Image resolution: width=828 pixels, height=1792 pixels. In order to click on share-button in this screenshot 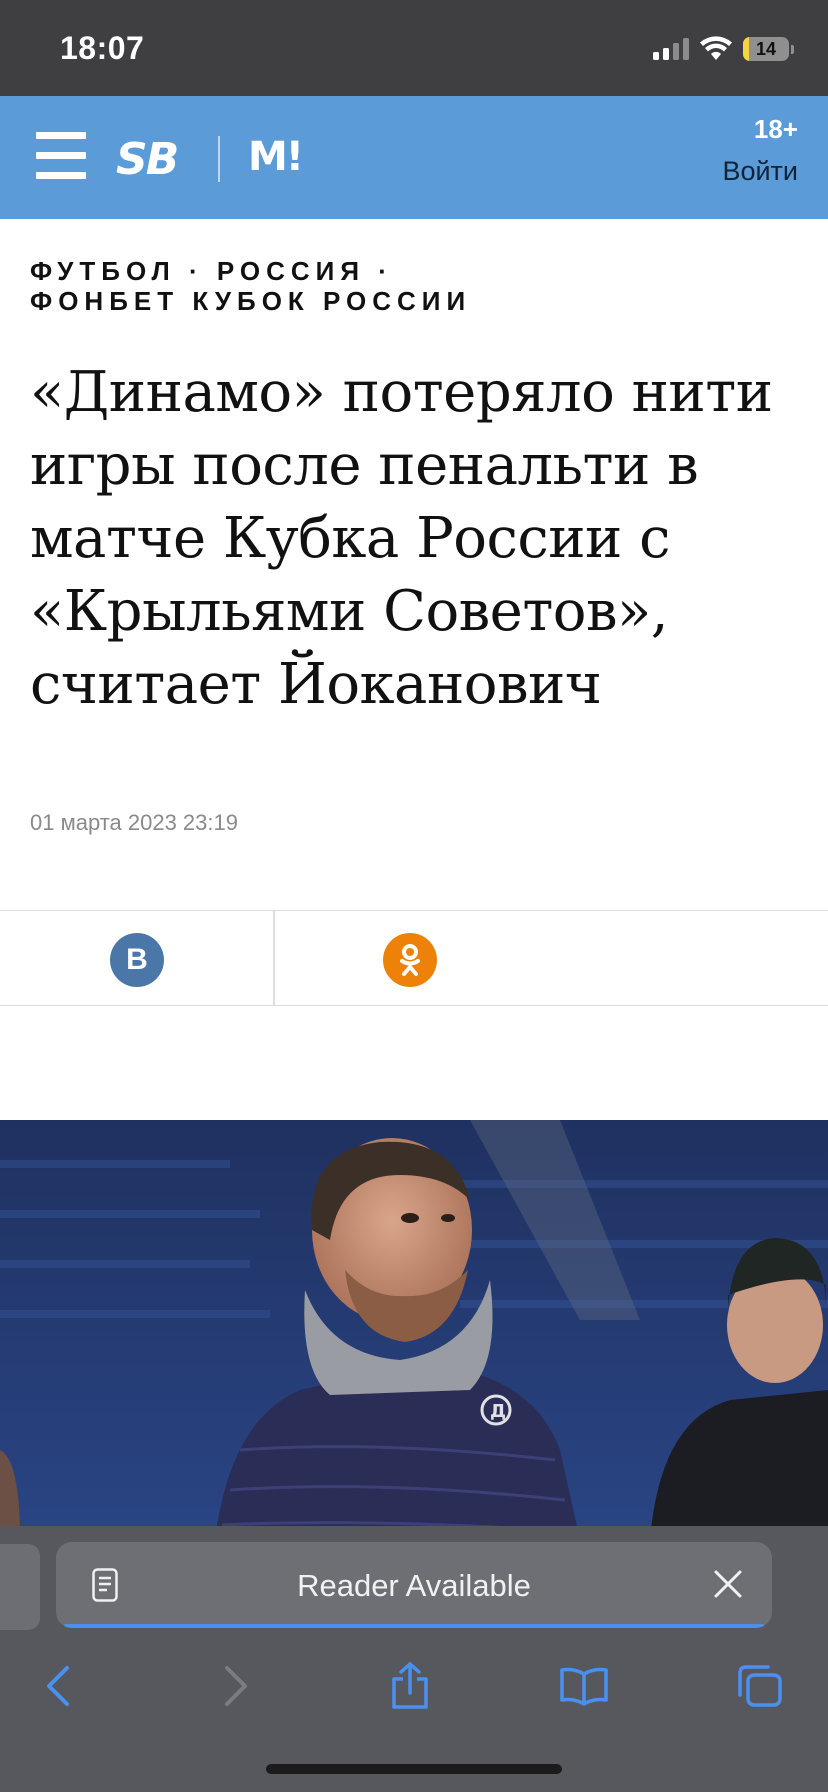, I will do `click(410, 1686)`.